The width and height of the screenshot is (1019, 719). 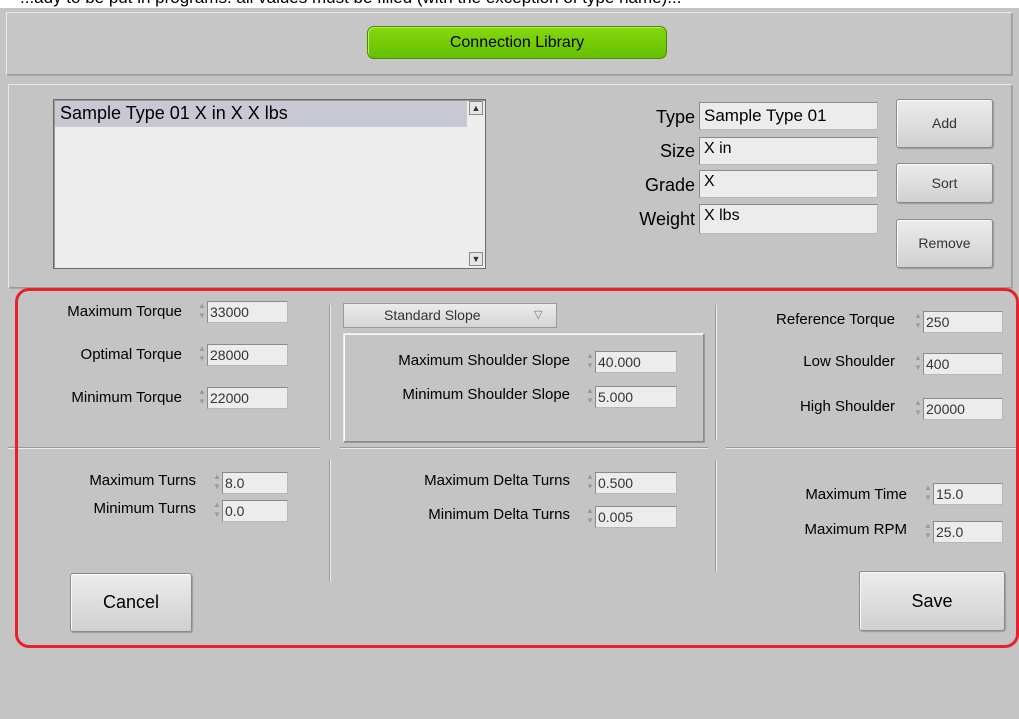 I want to click on weight-label: Weight, so click(x=667, y=219).